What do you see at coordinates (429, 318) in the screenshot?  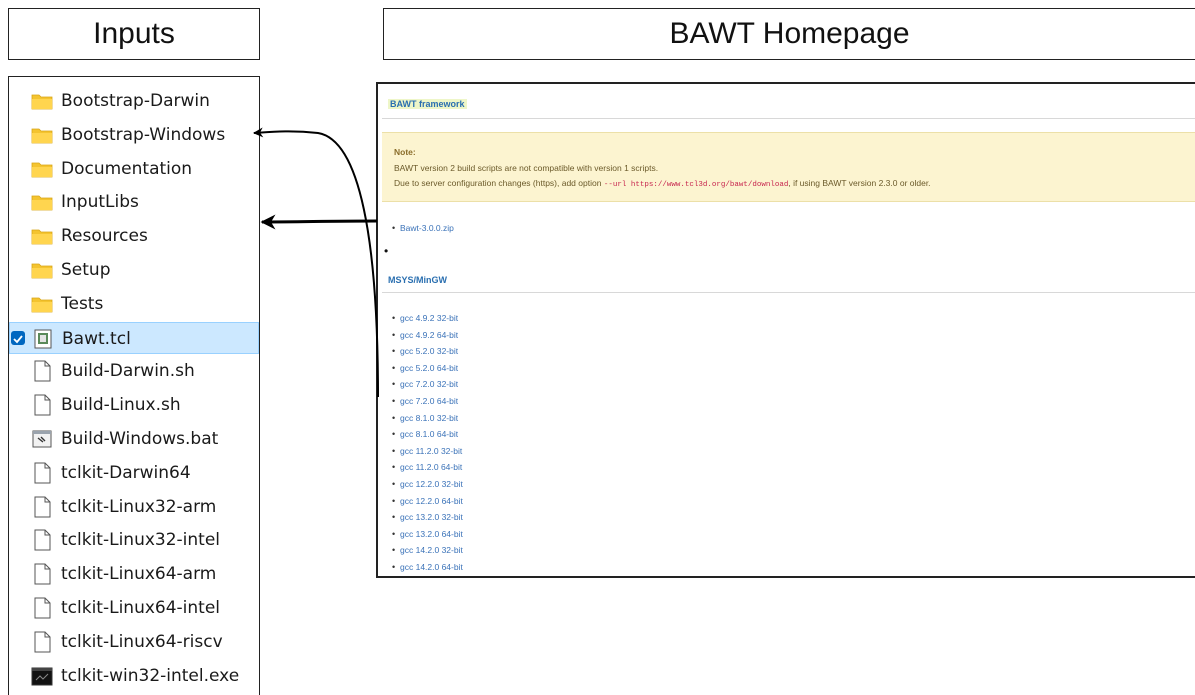 I see `gcc-link-label: gcc 4.9.2 32-bit` at bounding box center [429, 318].